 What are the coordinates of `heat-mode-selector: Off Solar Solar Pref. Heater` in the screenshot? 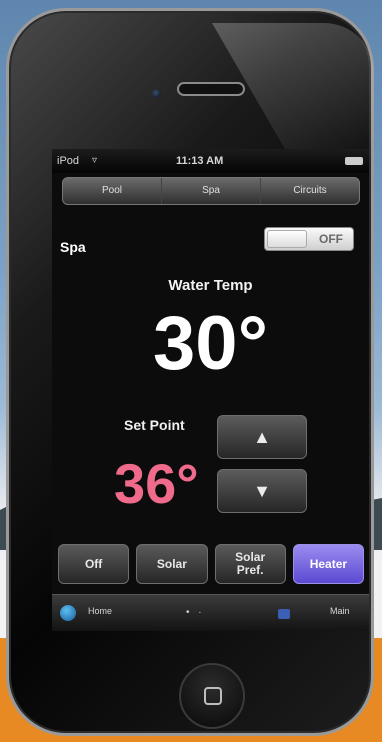 It's located at (211, 564).